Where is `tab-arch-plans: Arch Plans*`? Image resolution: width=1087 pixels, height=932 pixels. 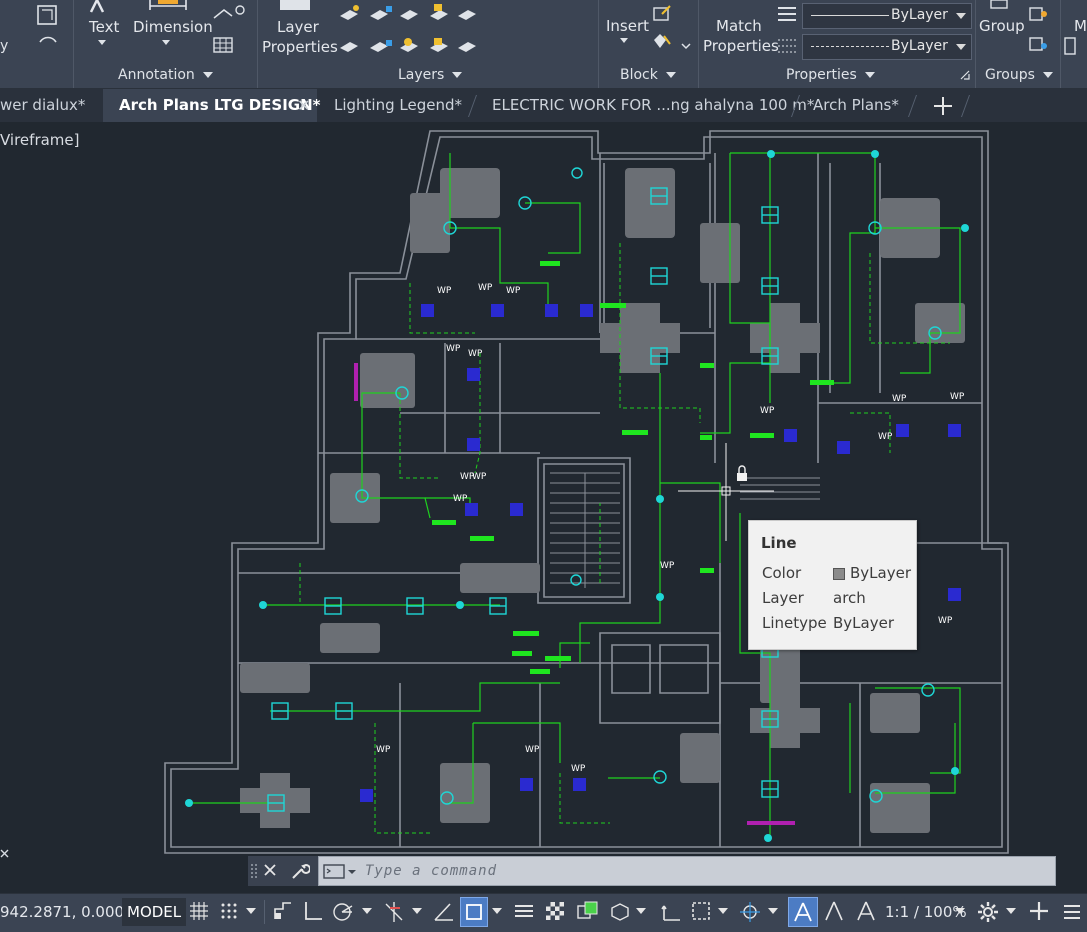
tab-arch-plans: Arch Plans* is located at coordinates (863, 105).